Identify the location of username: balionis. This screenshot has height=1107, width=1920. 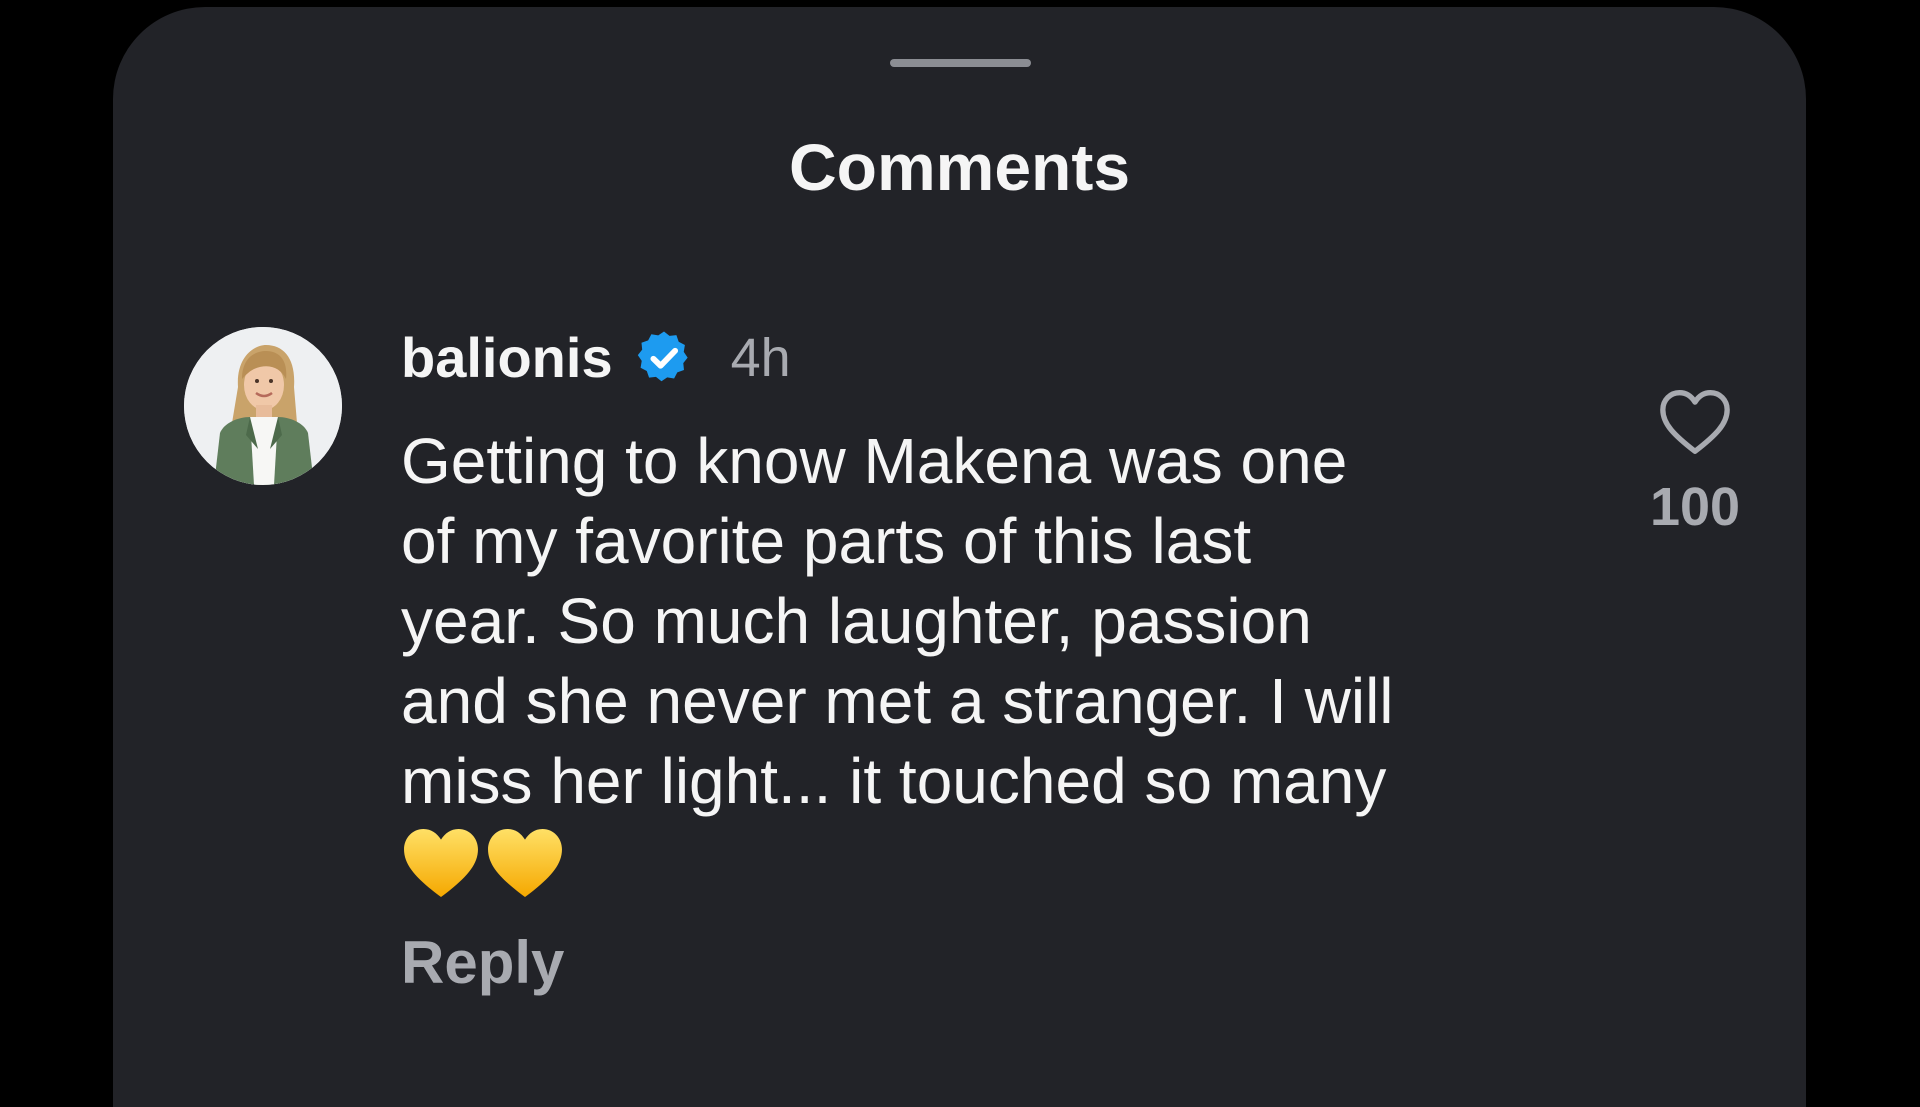
(507, 358).